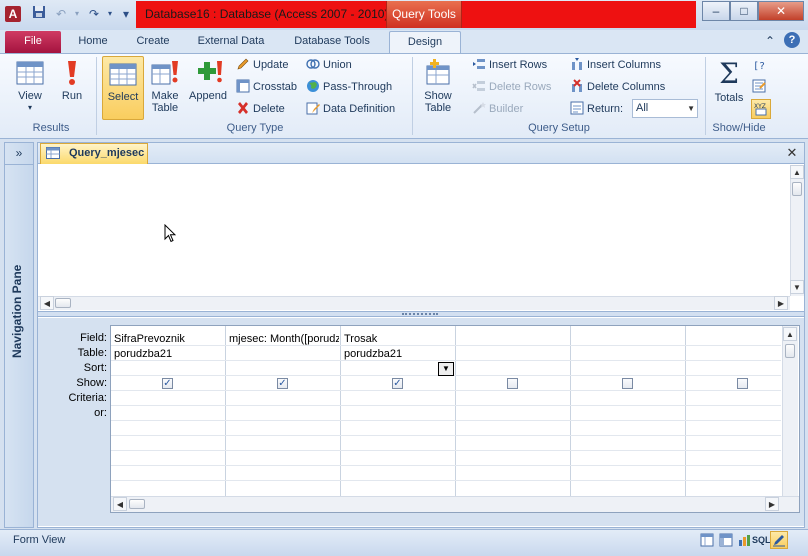 Image resolution: width=808 pixels, height=556 pixels. What do you see at coordinates (421, 153) in the screenshot?
I see `document-tab-strip` at bounding box center [421, 153].